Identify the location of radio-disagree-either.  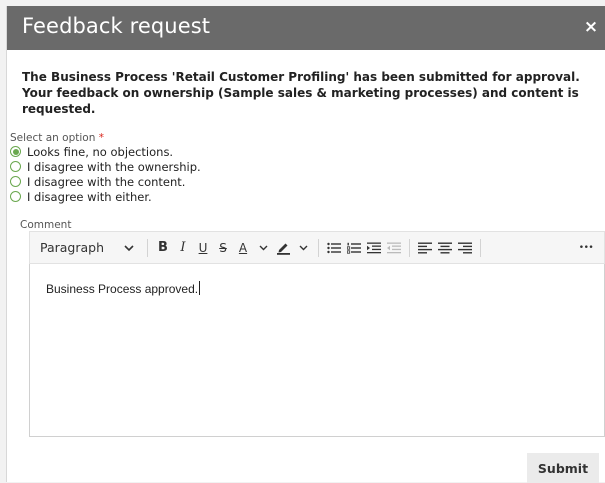
(15, 196).